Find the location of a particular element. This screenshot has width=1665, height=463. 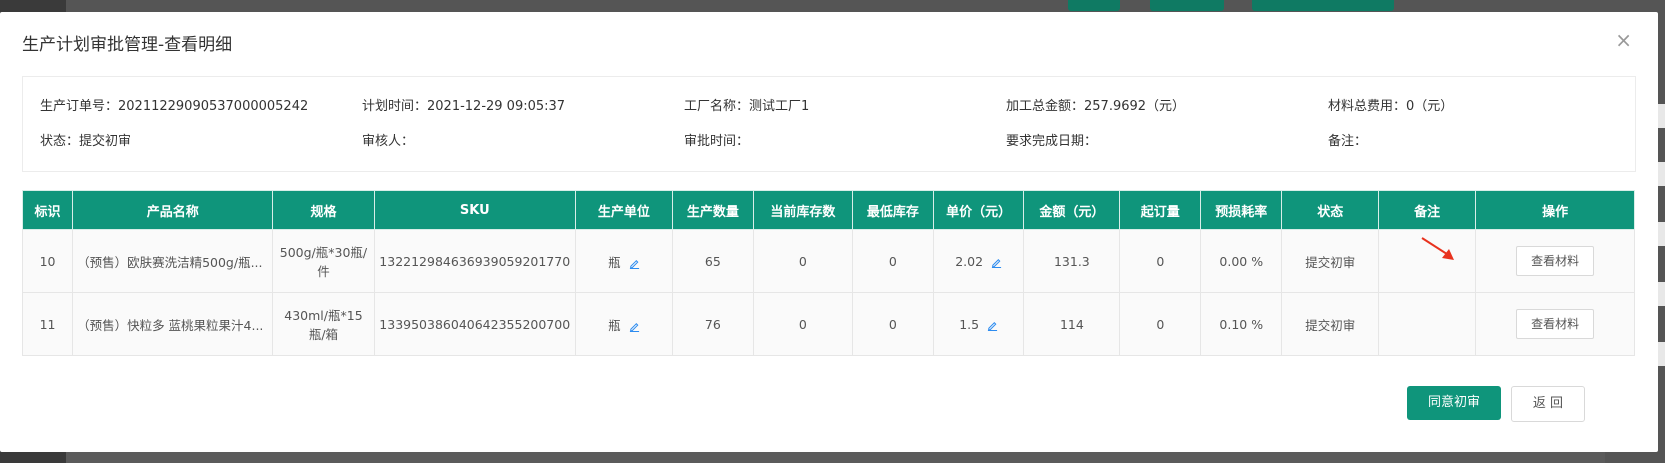

cell-spec: 500g/瓶*30瓶/件 is located at coordinates (323, 261).